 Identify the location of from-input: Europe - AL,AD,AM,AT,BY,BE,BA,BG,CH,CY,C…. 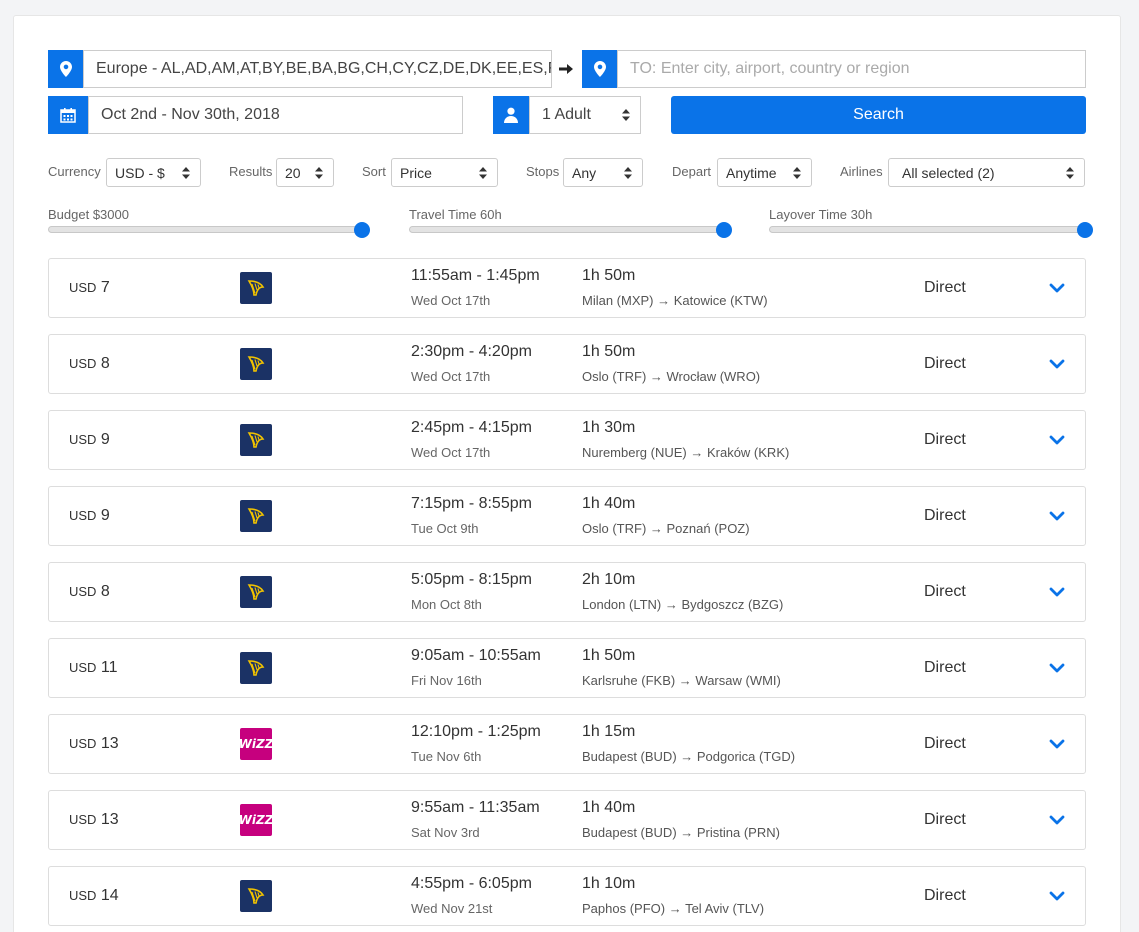
(317, 69).